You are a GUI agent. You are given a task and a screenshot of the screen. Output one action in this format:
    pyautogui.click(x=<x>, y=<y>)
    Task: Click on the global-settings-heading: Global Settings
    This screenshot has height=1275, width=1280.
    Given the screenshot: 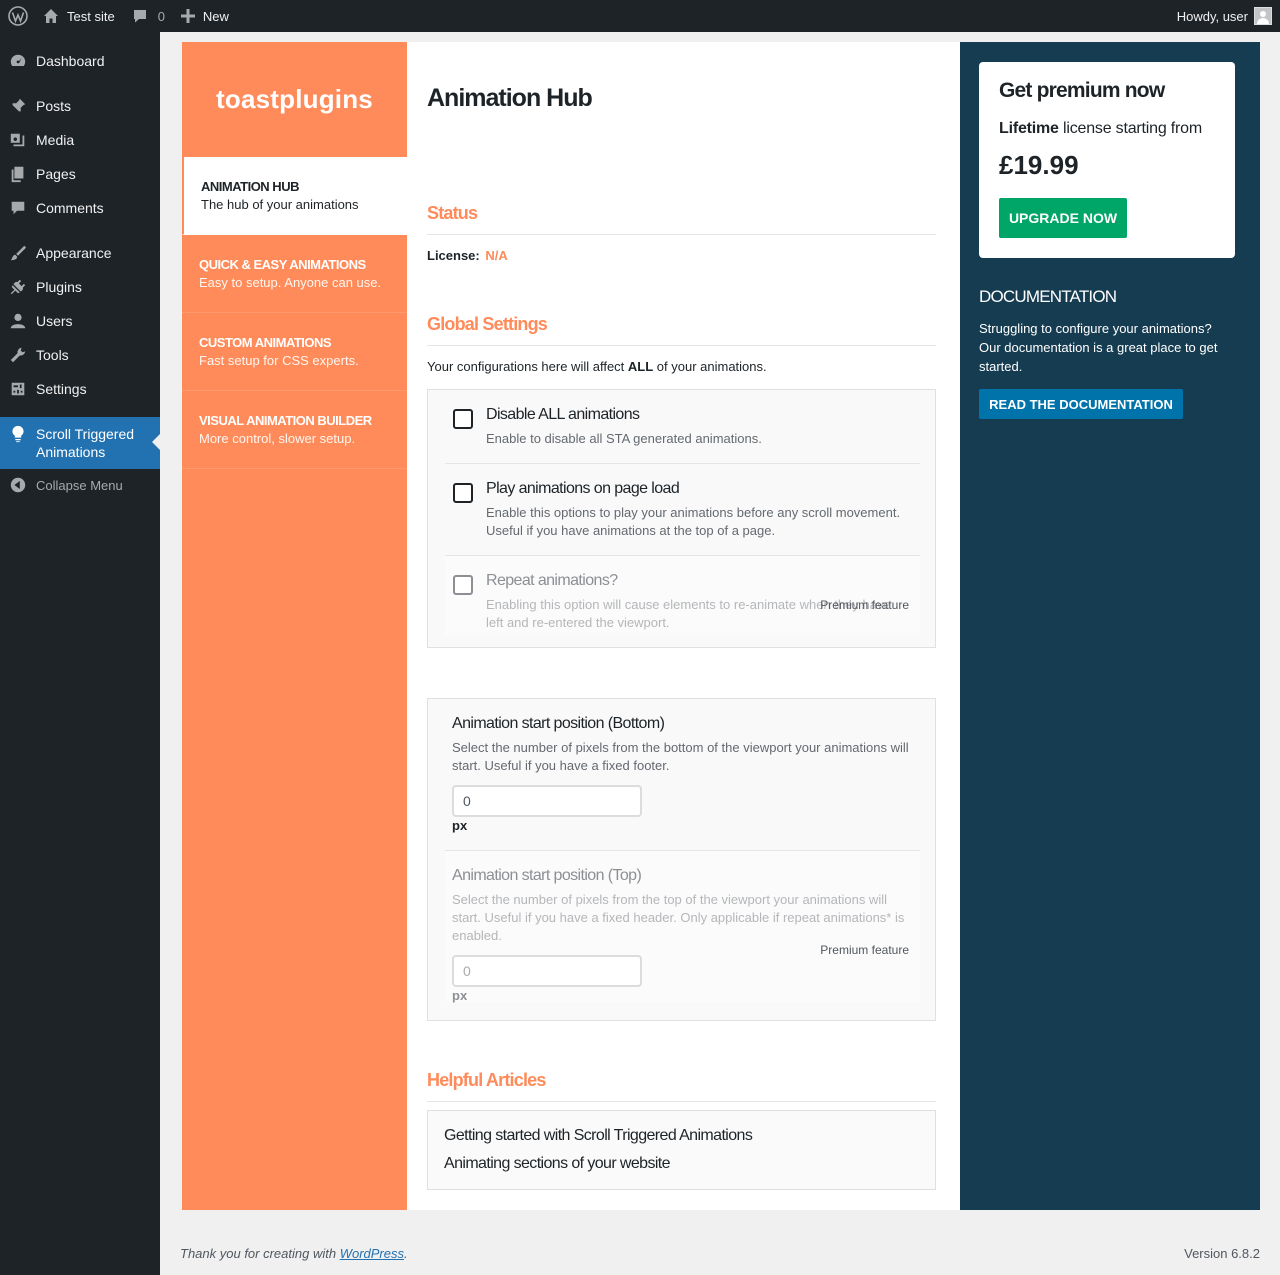 What is the action you would take?
    pyautogui.click(x=681, y=330)
    